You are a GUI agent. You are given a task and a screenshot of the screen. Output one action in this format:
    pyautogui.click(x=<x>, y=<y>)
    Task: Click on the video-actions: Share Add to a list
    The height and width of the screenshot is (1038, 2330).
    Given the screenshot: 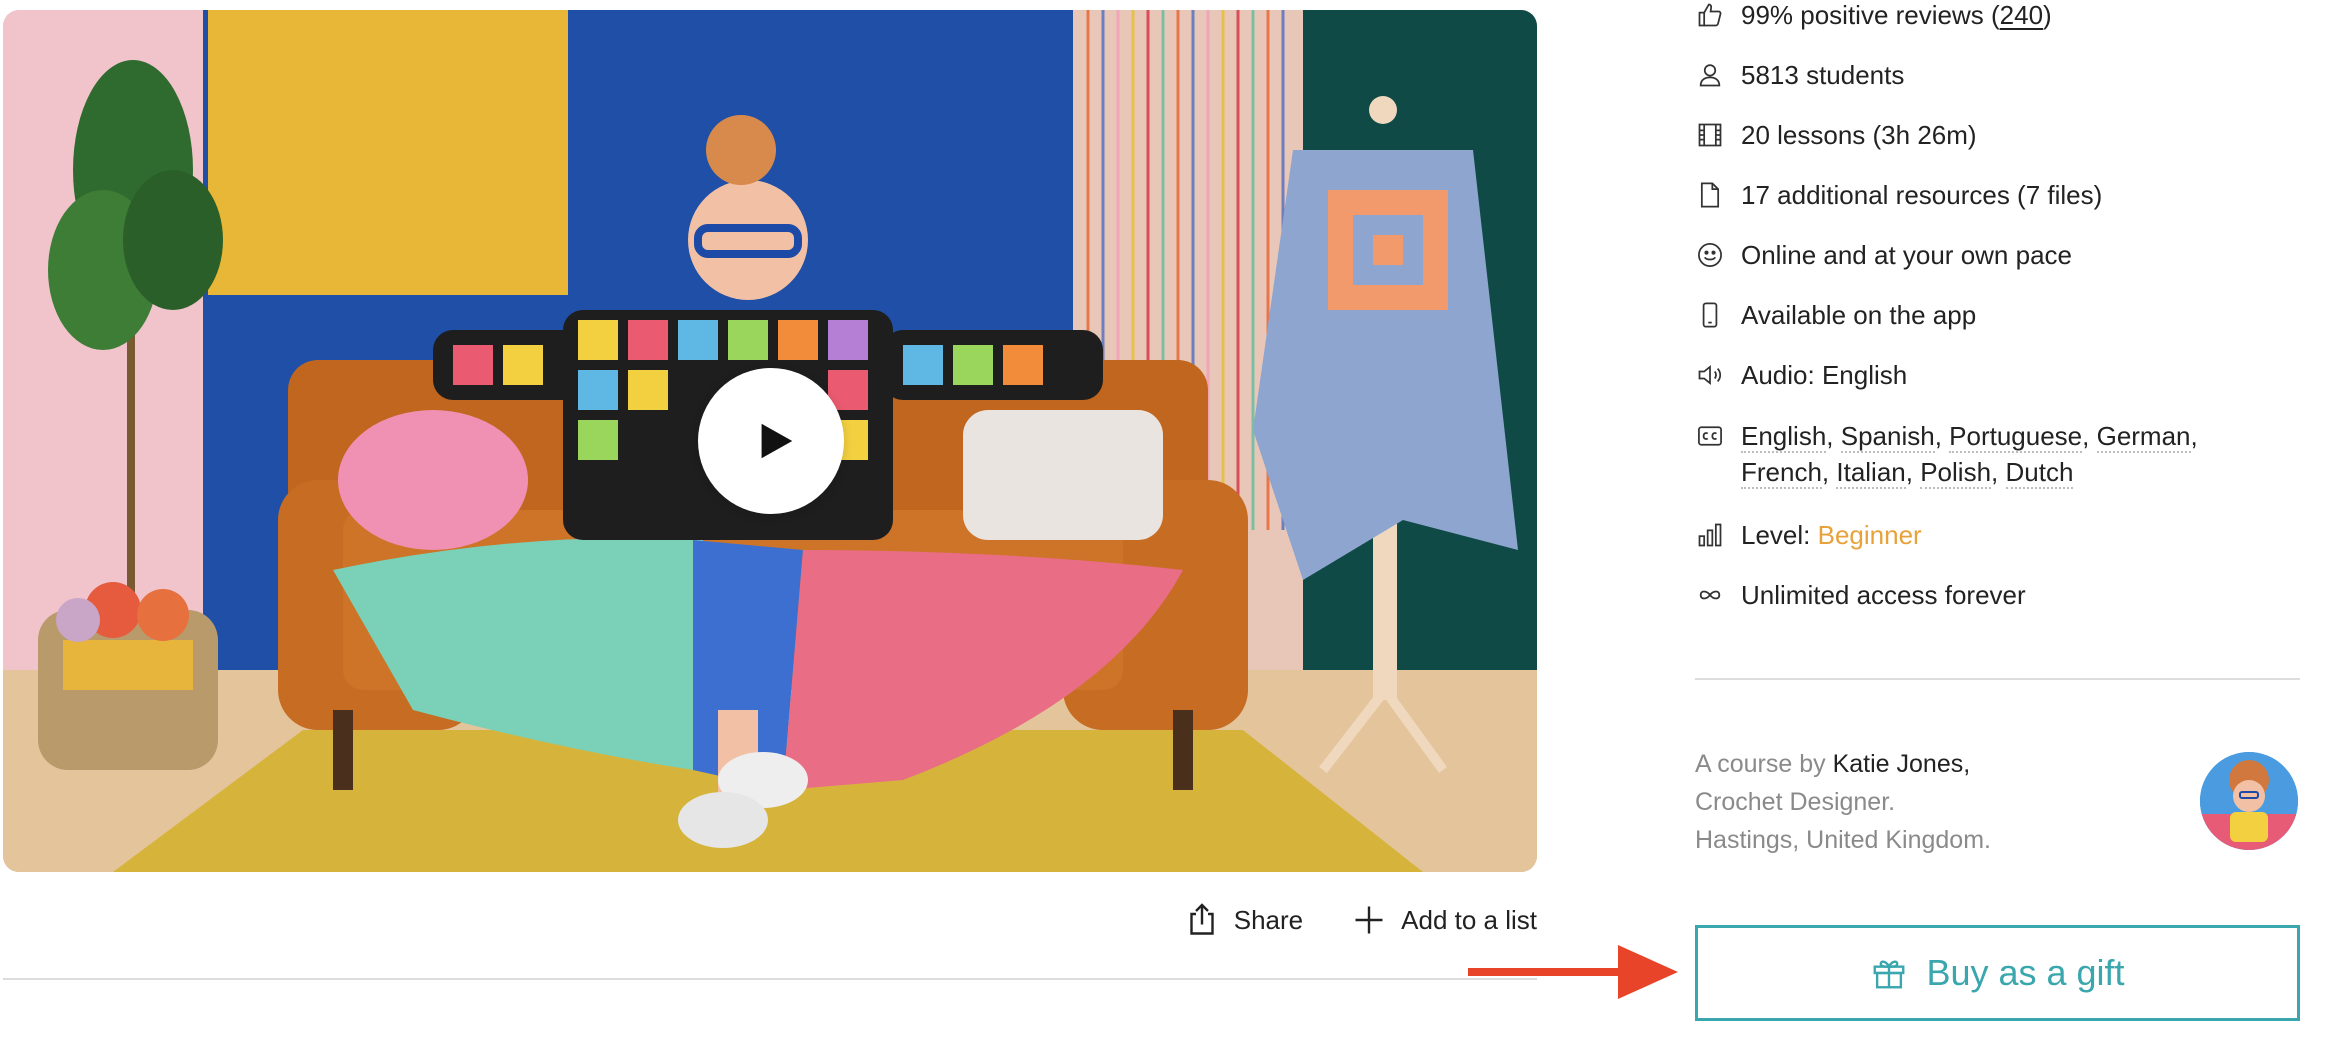 What is the action you would take?
    pyautogui.click(x=1360, y=920)
    